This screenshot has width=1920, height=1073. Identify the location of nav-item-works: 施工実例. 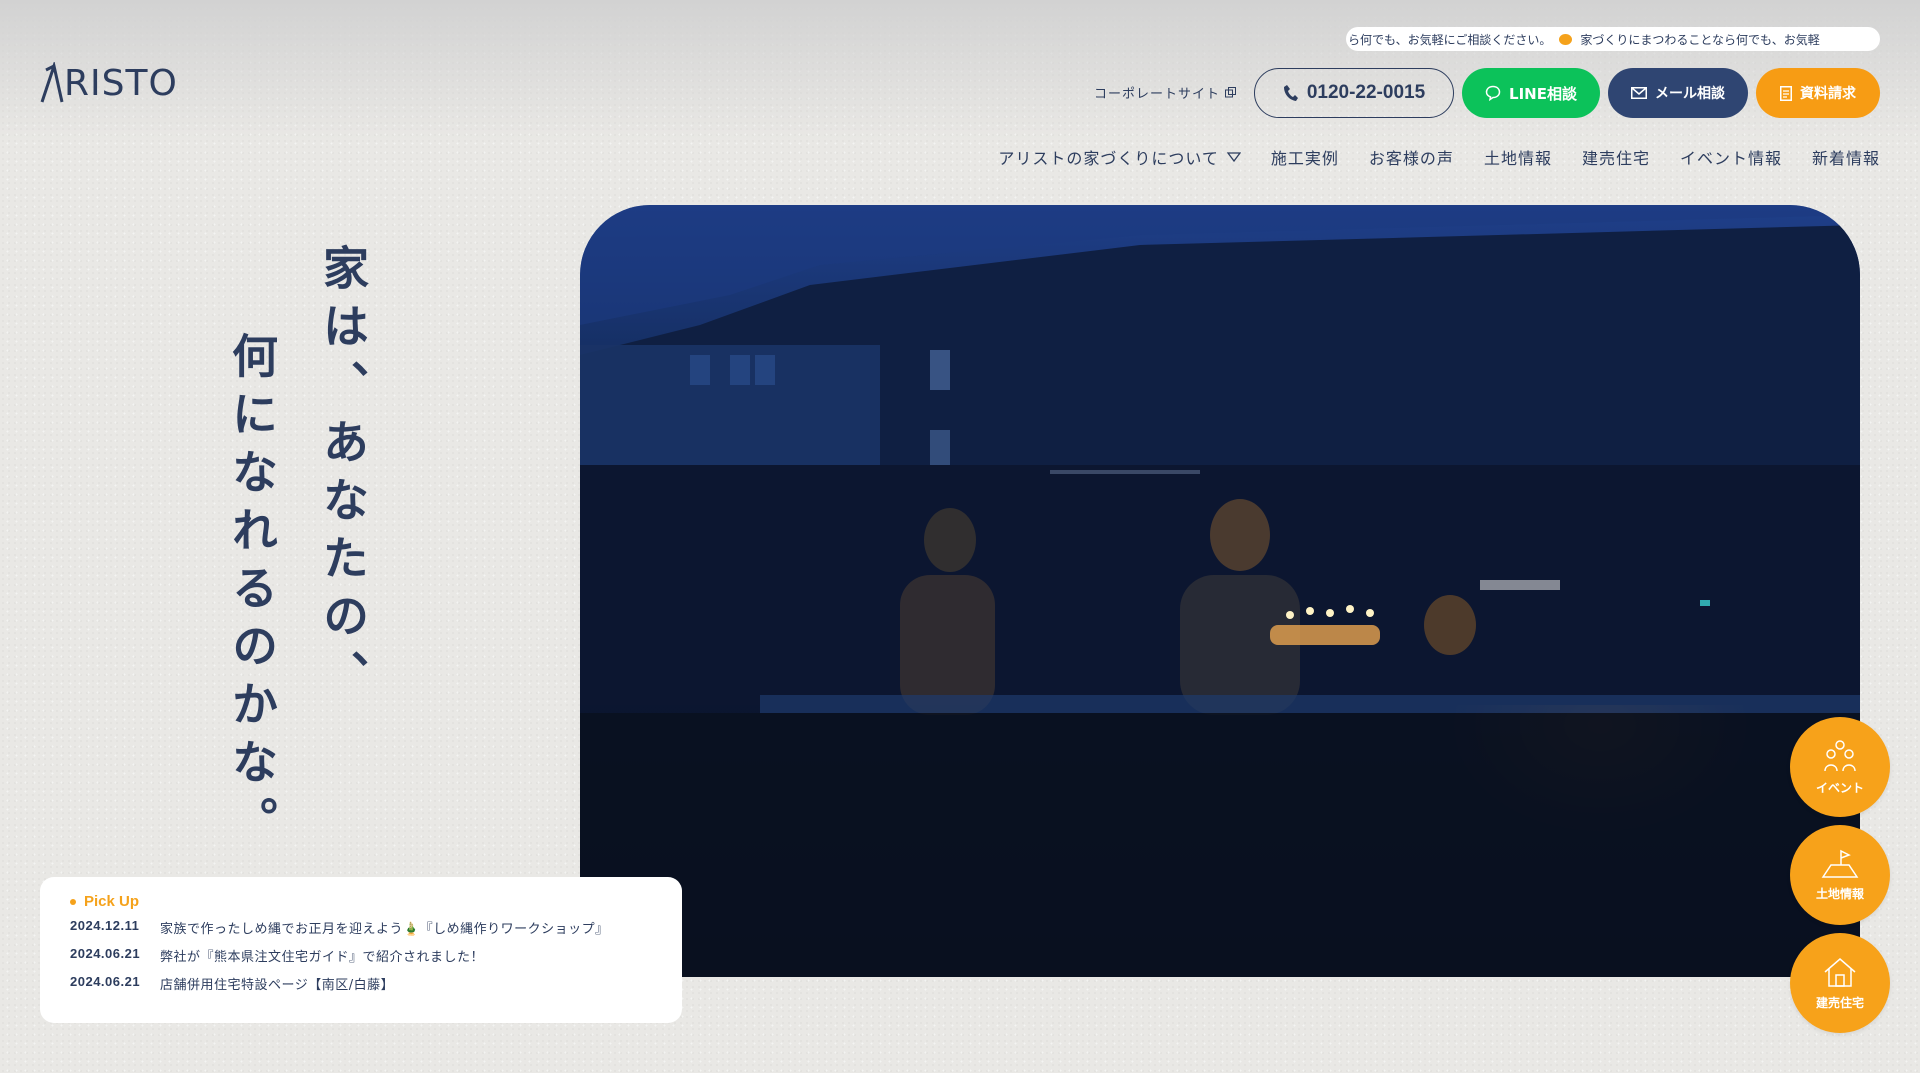
(1305, 157).